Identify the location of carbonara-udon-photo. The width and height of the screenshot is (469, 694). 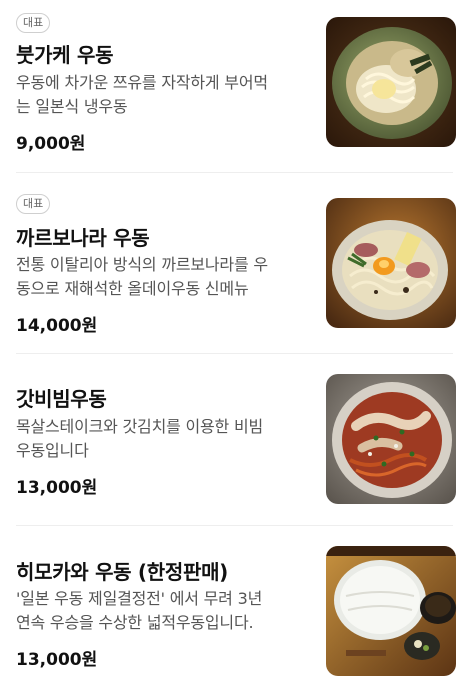
(391, 263).